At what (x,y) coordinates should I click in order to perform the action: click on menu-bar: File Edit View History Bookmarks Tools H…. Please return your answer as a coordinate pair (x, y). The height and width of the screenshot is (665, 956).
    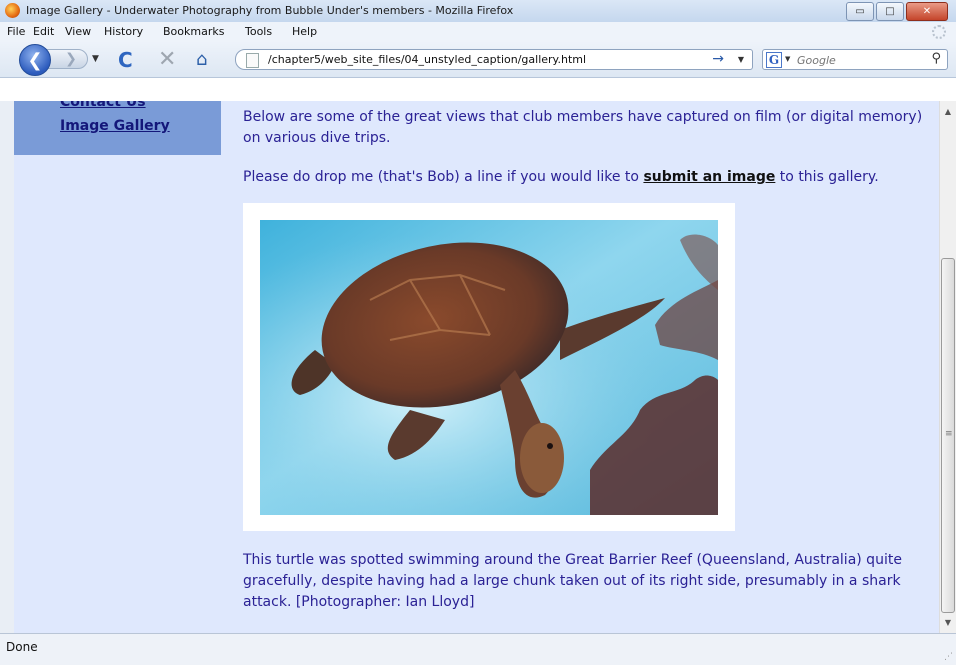
    Looking at the image, I should click on (478, 31).